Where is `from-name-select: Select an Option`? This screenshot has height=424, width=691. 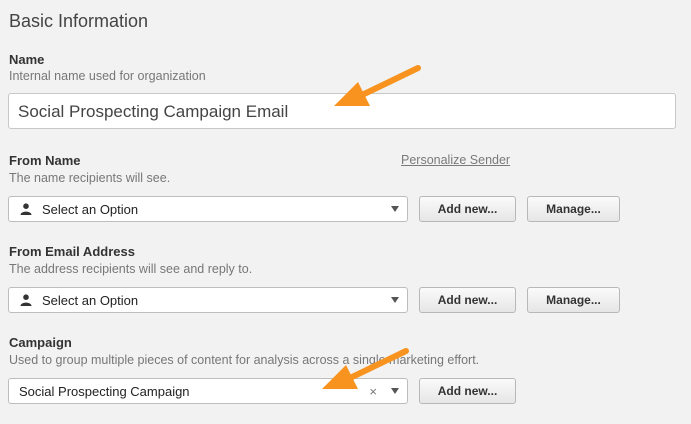 from-name-select: Select an Option is located at coordinates (208, 209).